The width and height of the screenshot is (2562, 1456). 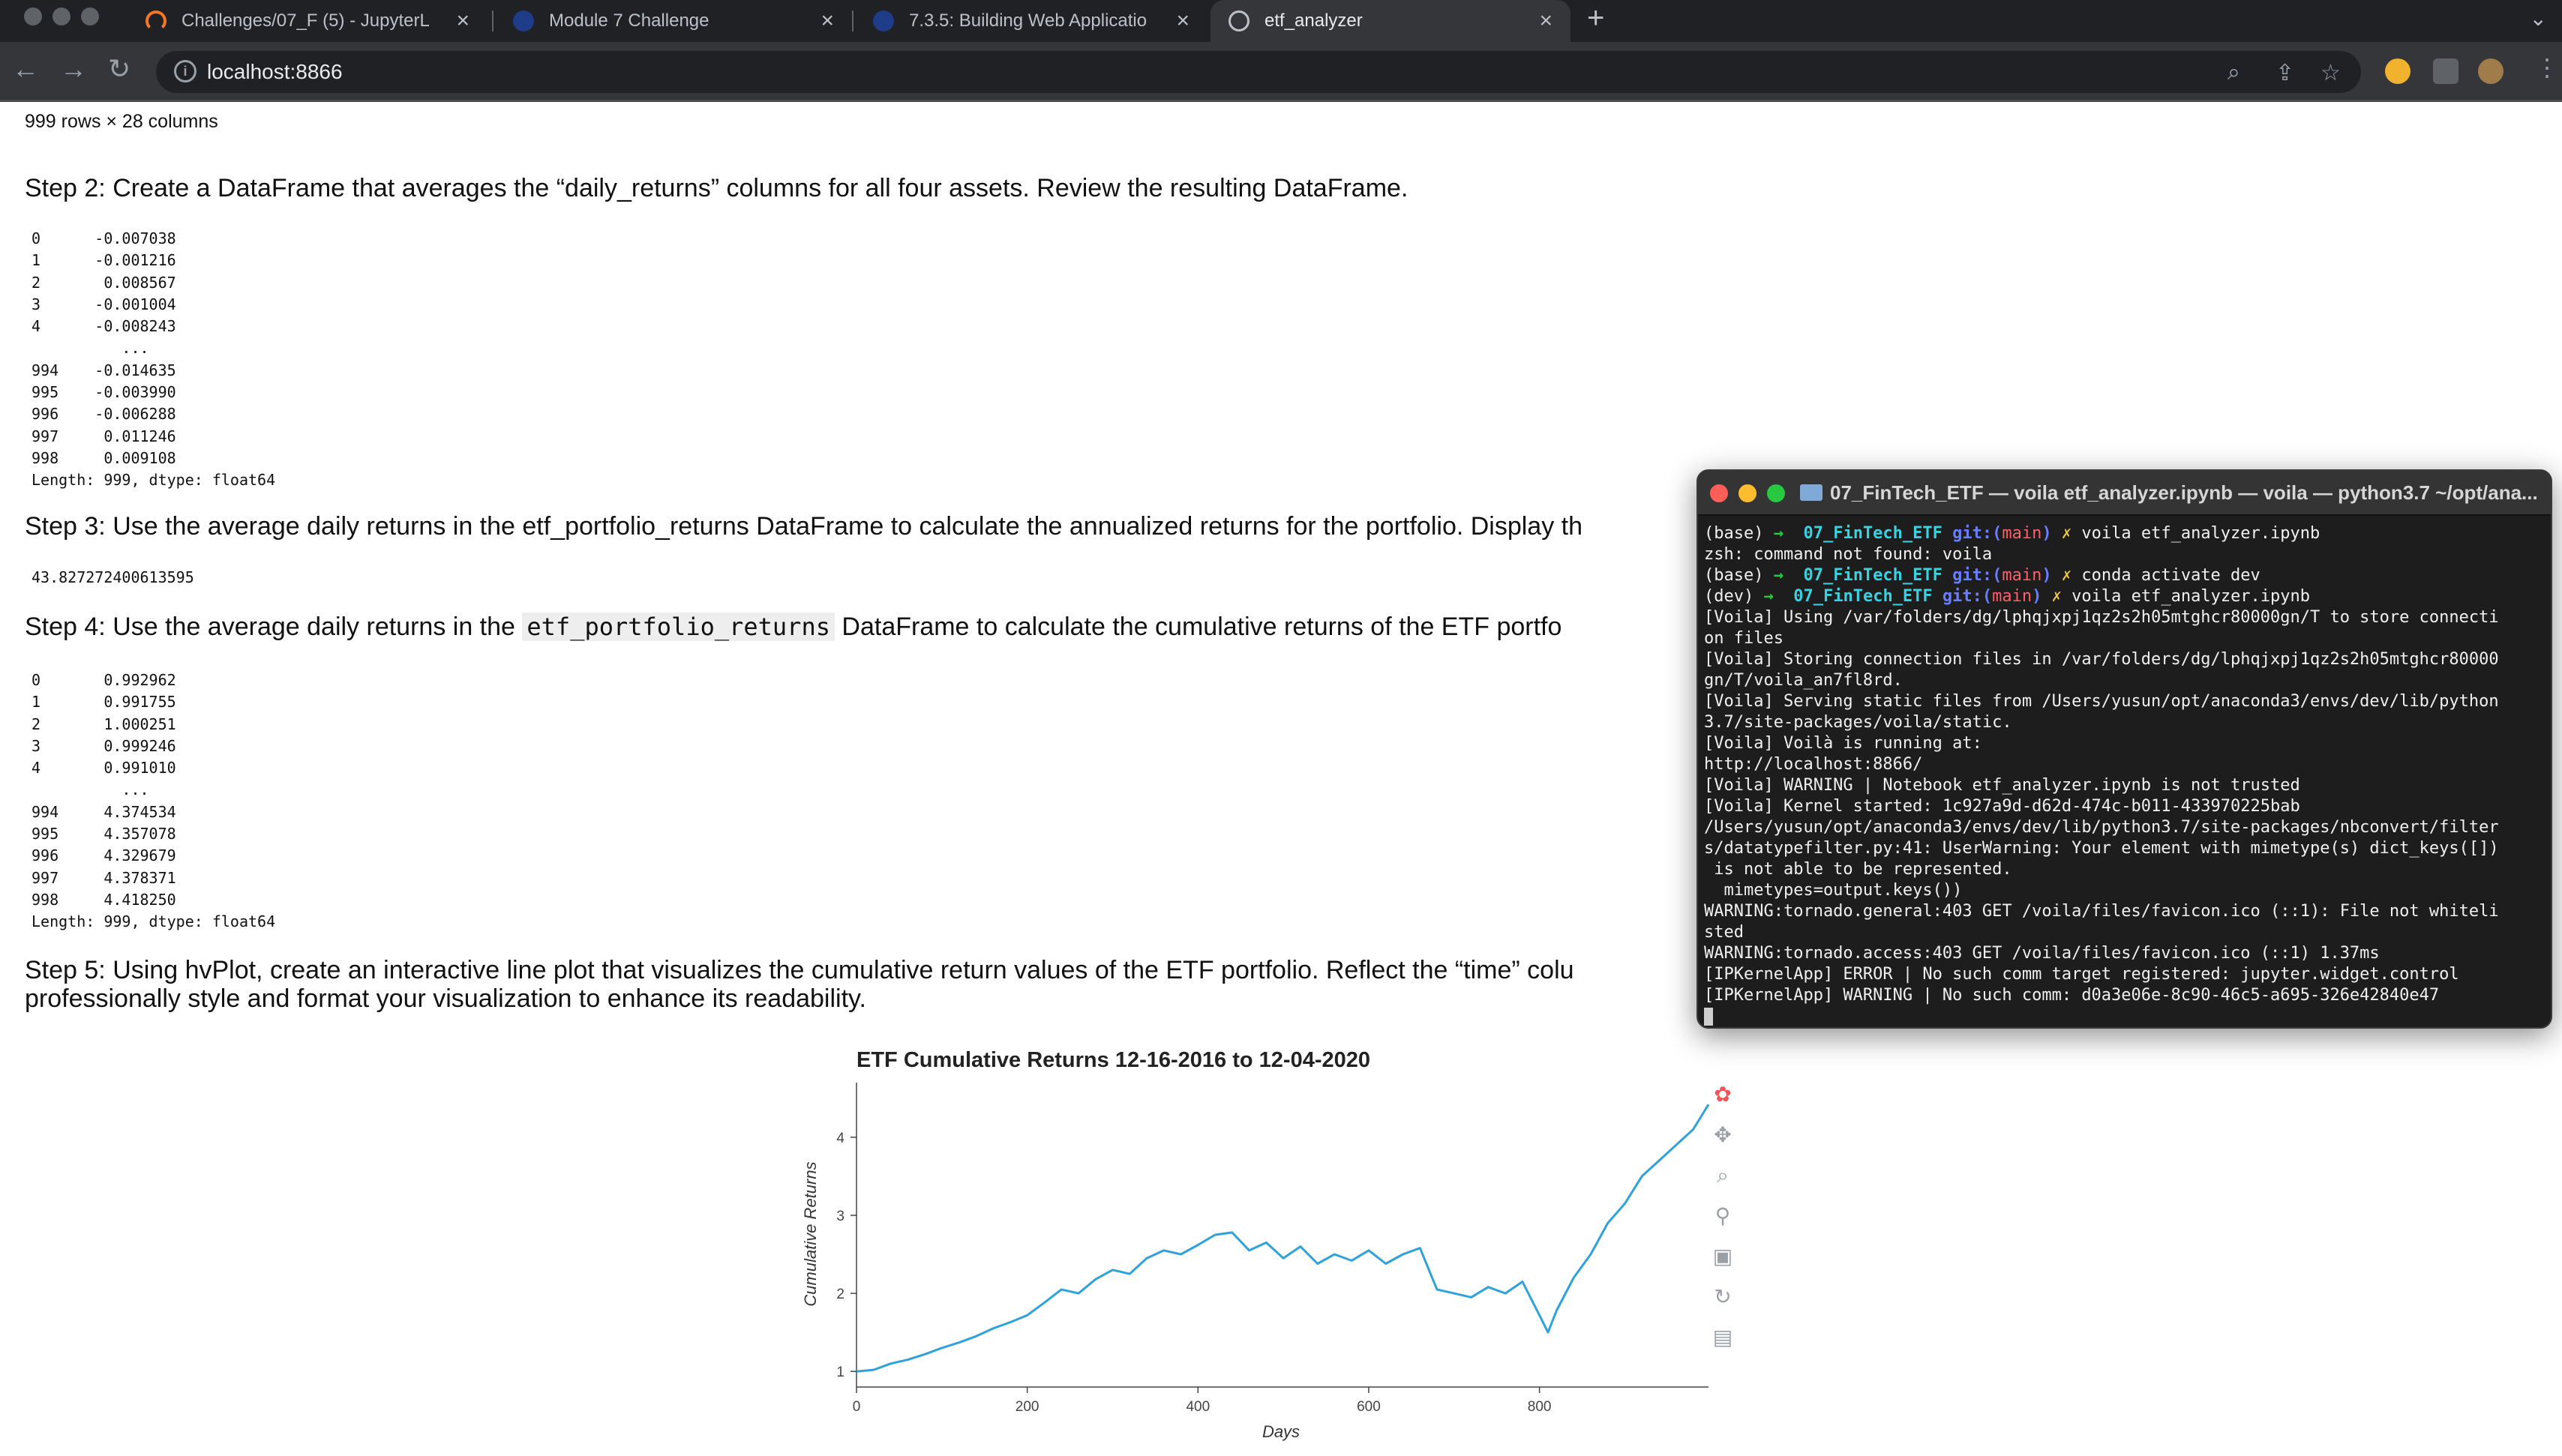 I want to click on forward-icon: →, so click(x=73, y=68).